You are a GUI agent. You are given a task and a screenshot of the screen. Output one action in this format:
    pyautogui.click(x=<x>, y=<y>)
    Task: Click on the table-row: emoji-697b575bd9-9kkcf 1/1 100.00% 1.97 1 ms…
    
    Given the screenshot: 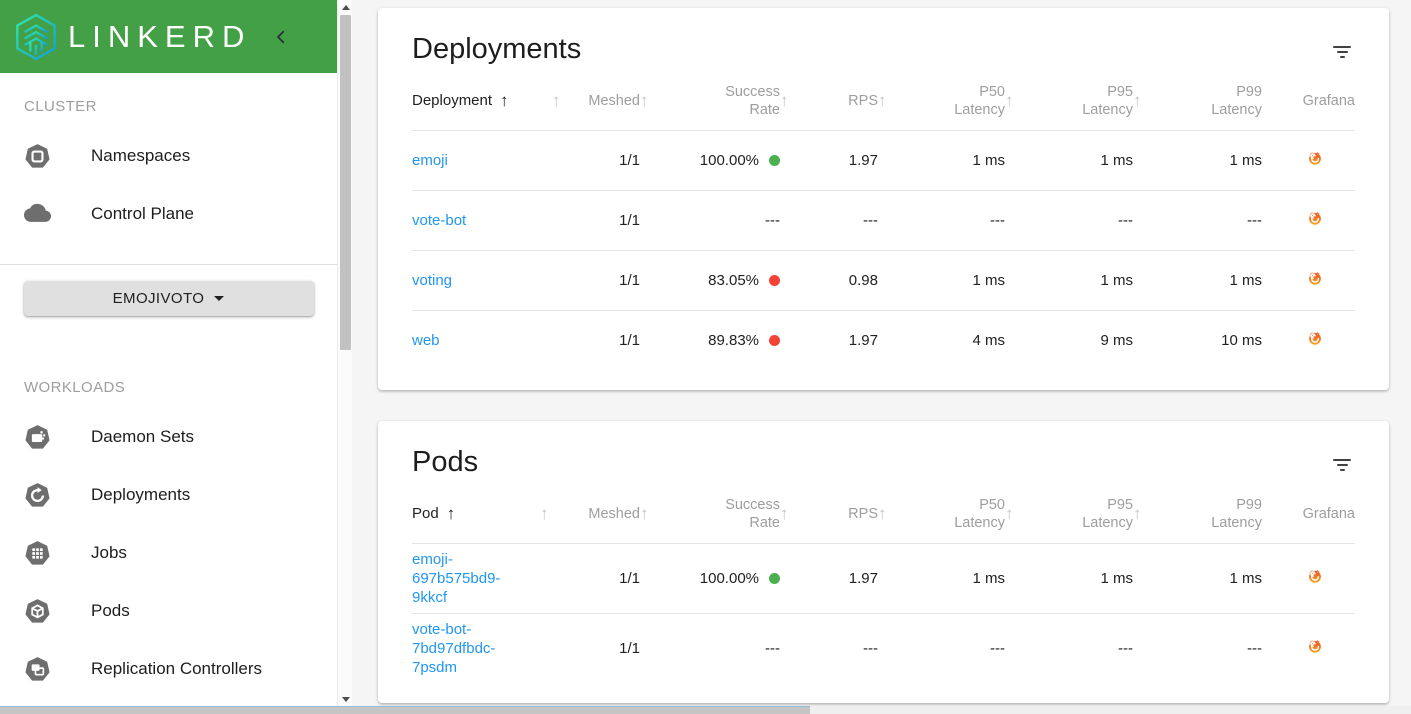 What is the action you would take?
    pyautogui.click(x=883, y=578)
    